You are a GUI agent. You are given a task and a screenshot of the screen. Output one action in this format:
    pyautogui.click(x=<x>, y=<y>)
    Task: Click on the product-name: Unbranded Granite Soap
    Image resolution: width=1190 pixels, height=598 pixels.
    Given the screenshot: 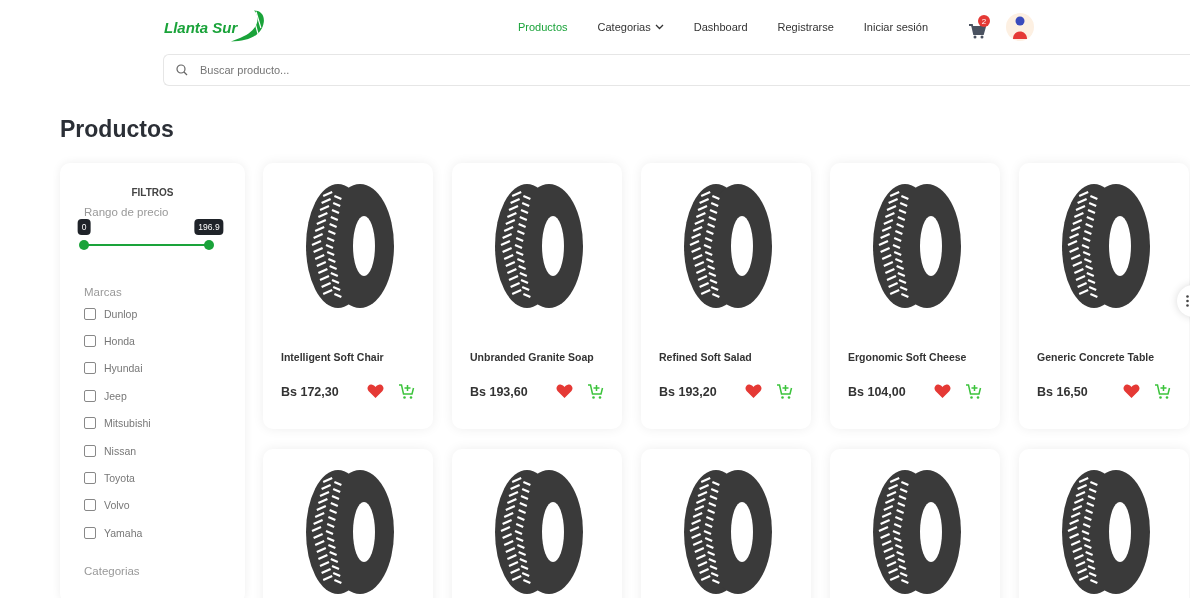 What is the action you would take?
    pyautogui.click(x=532, y=357)
    